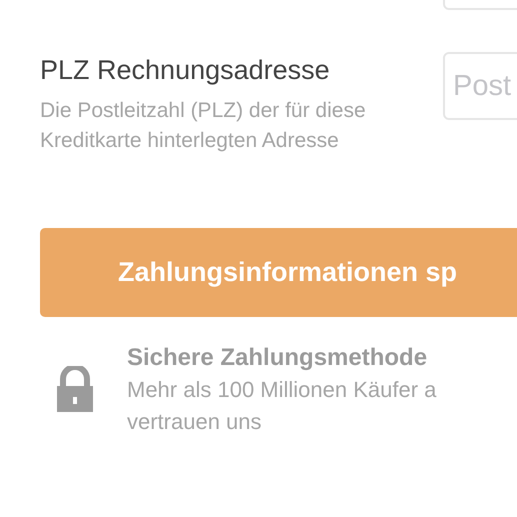 The image size is (517, 517). Describe the element at coordinates (203, 126) in the screenshot. I see `field-description: Die Postleitzahl (PLZ) der für diese Kreditkarte hinterlegten Adresse` at that location.